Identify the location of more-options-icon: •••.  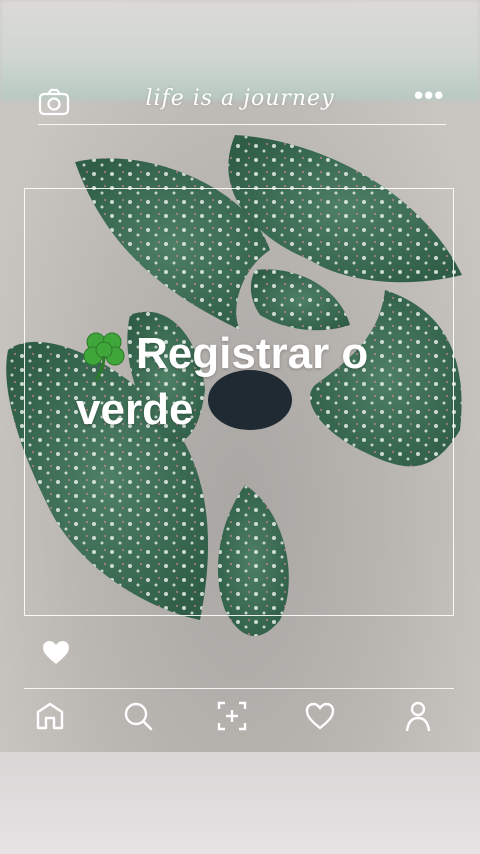
(429, 95).